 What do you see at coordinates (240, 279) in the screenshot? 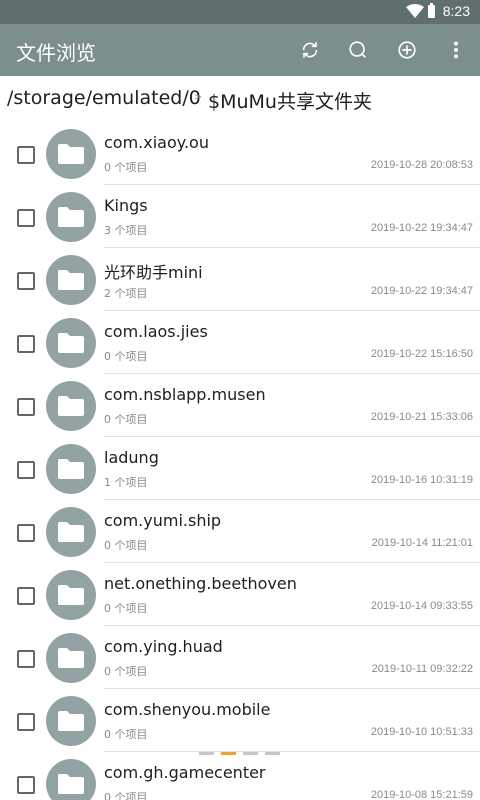
I see `list-item: 光环助手mini 2 个项目 2019-10-22 19:34:47` at bounding box center [240, 279].